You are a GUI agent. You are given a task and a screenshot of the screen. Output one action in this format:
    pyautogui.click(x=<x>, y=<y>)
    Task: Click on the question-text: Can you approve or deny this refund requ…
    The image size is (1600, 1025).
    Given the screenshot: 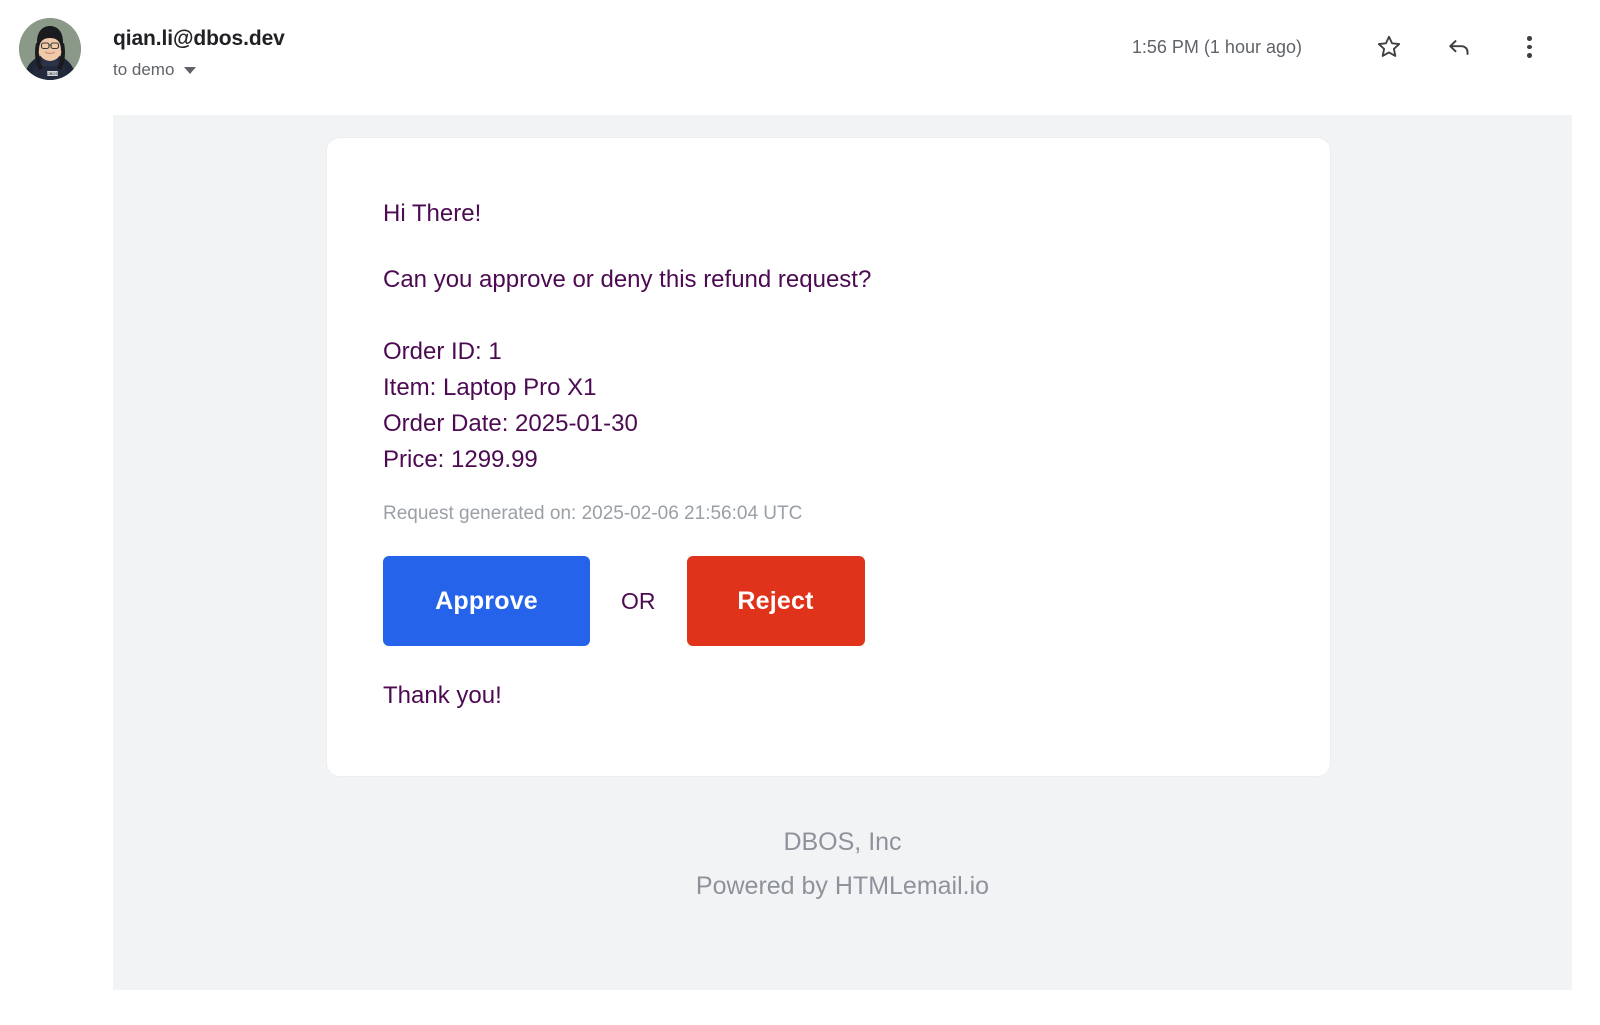 What is the action you would take?
    pyautogui.click(x=627, y=279)
    